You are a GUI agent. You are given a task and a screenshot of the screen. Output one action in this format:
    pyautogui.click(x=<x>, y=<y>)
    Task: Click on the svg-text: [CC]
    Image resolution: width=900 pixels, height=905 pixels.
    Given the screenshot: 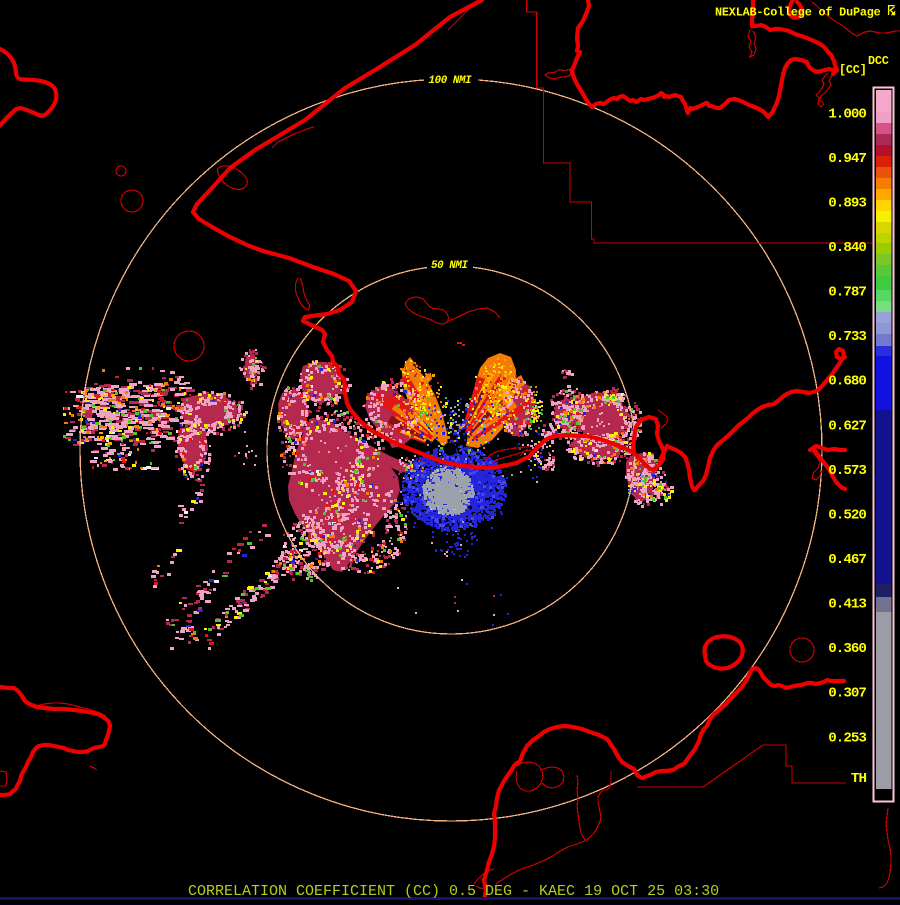 What is the action you would take?
    pyautogui.click(x=853, y=70)
    